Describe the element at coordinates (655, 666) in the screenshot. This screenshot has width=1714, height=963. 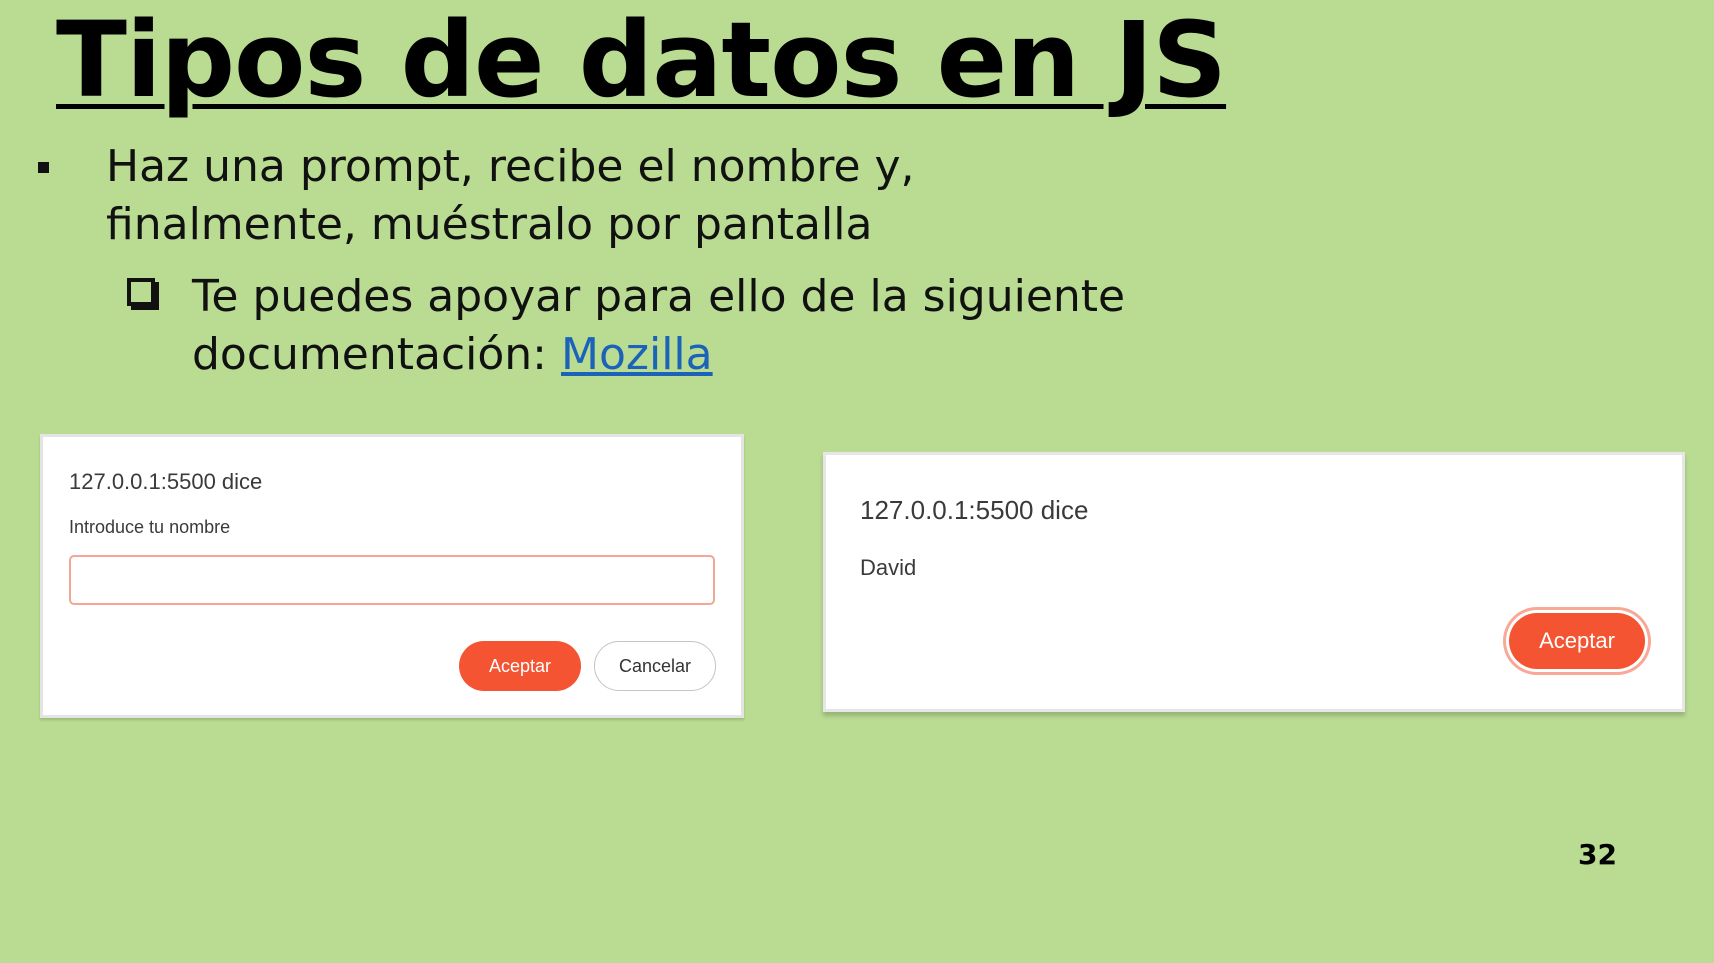
I see `prompt-cancel-button: Cancelar` at that location.